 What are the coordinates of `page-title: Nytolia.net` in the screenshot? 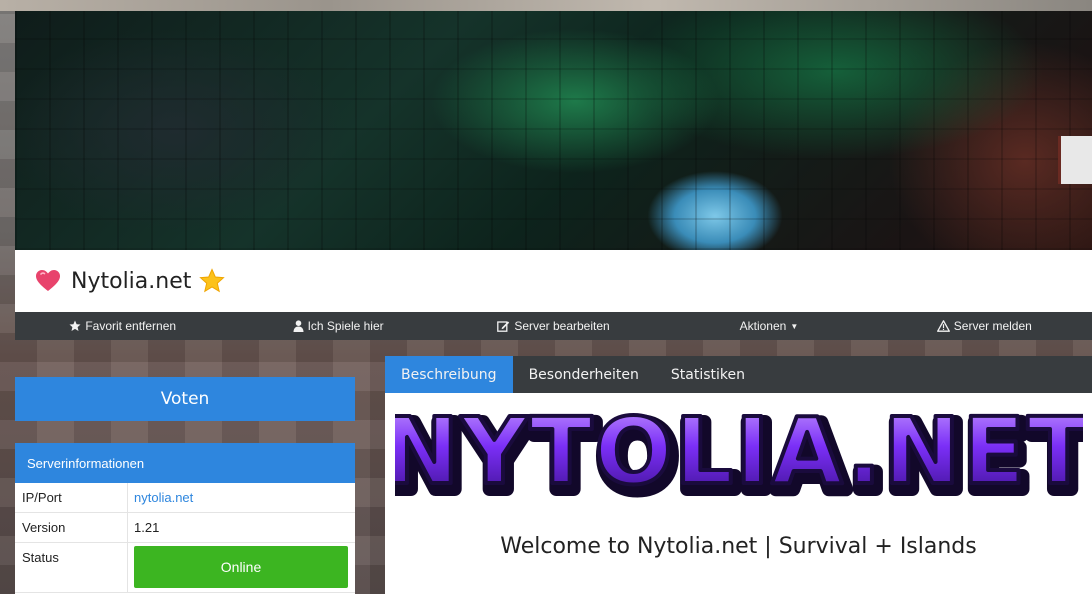 It's located at (131, 281).